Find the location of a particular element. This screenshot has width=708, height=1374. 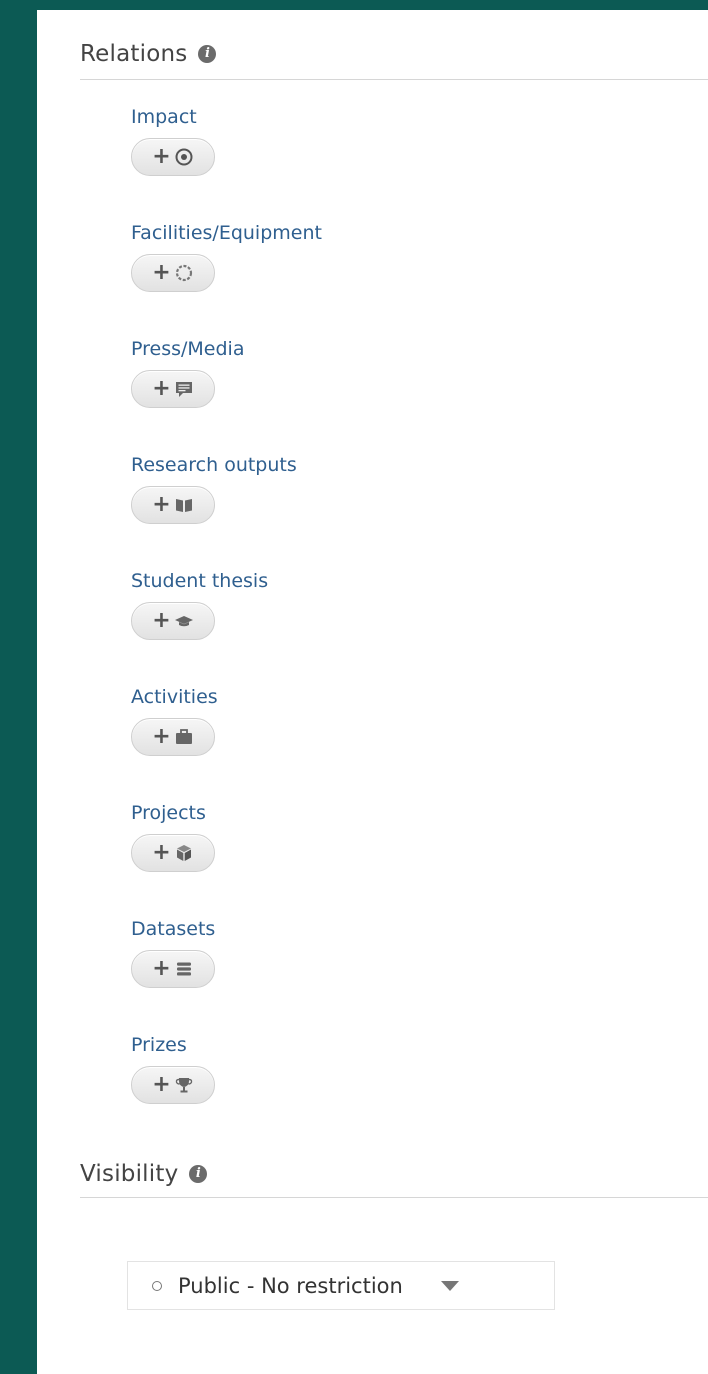

add-student-thesis-button: + is located at coordinates (173, 621).